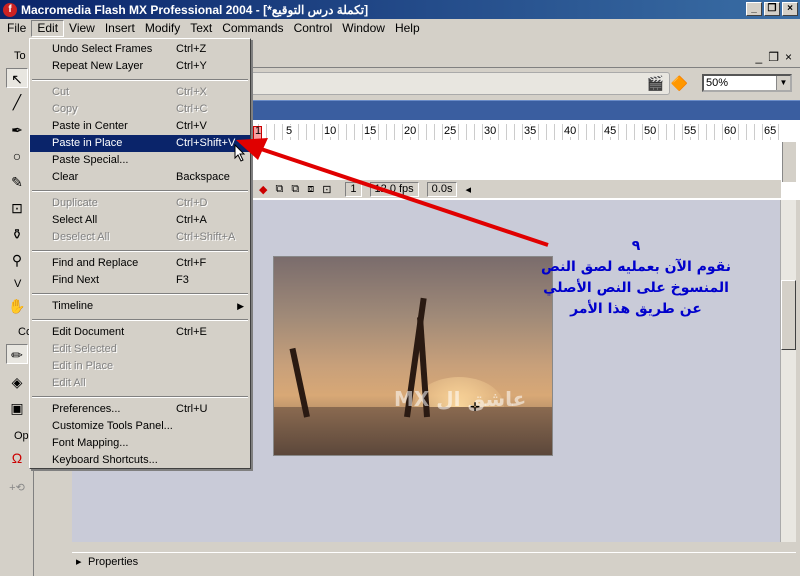 This screenshot has width=800, height=576. What do you see at coordinates (16, 28) in the screenshot?
I see `menu-file: File` at bounding box center [16, 28].